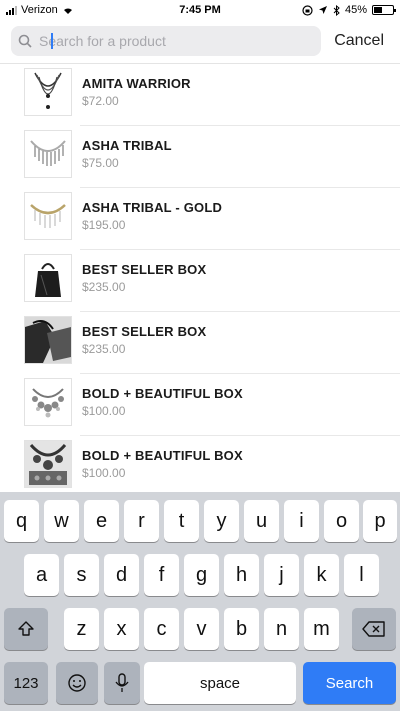  I want to click on key-y: y, so click(221, 521).